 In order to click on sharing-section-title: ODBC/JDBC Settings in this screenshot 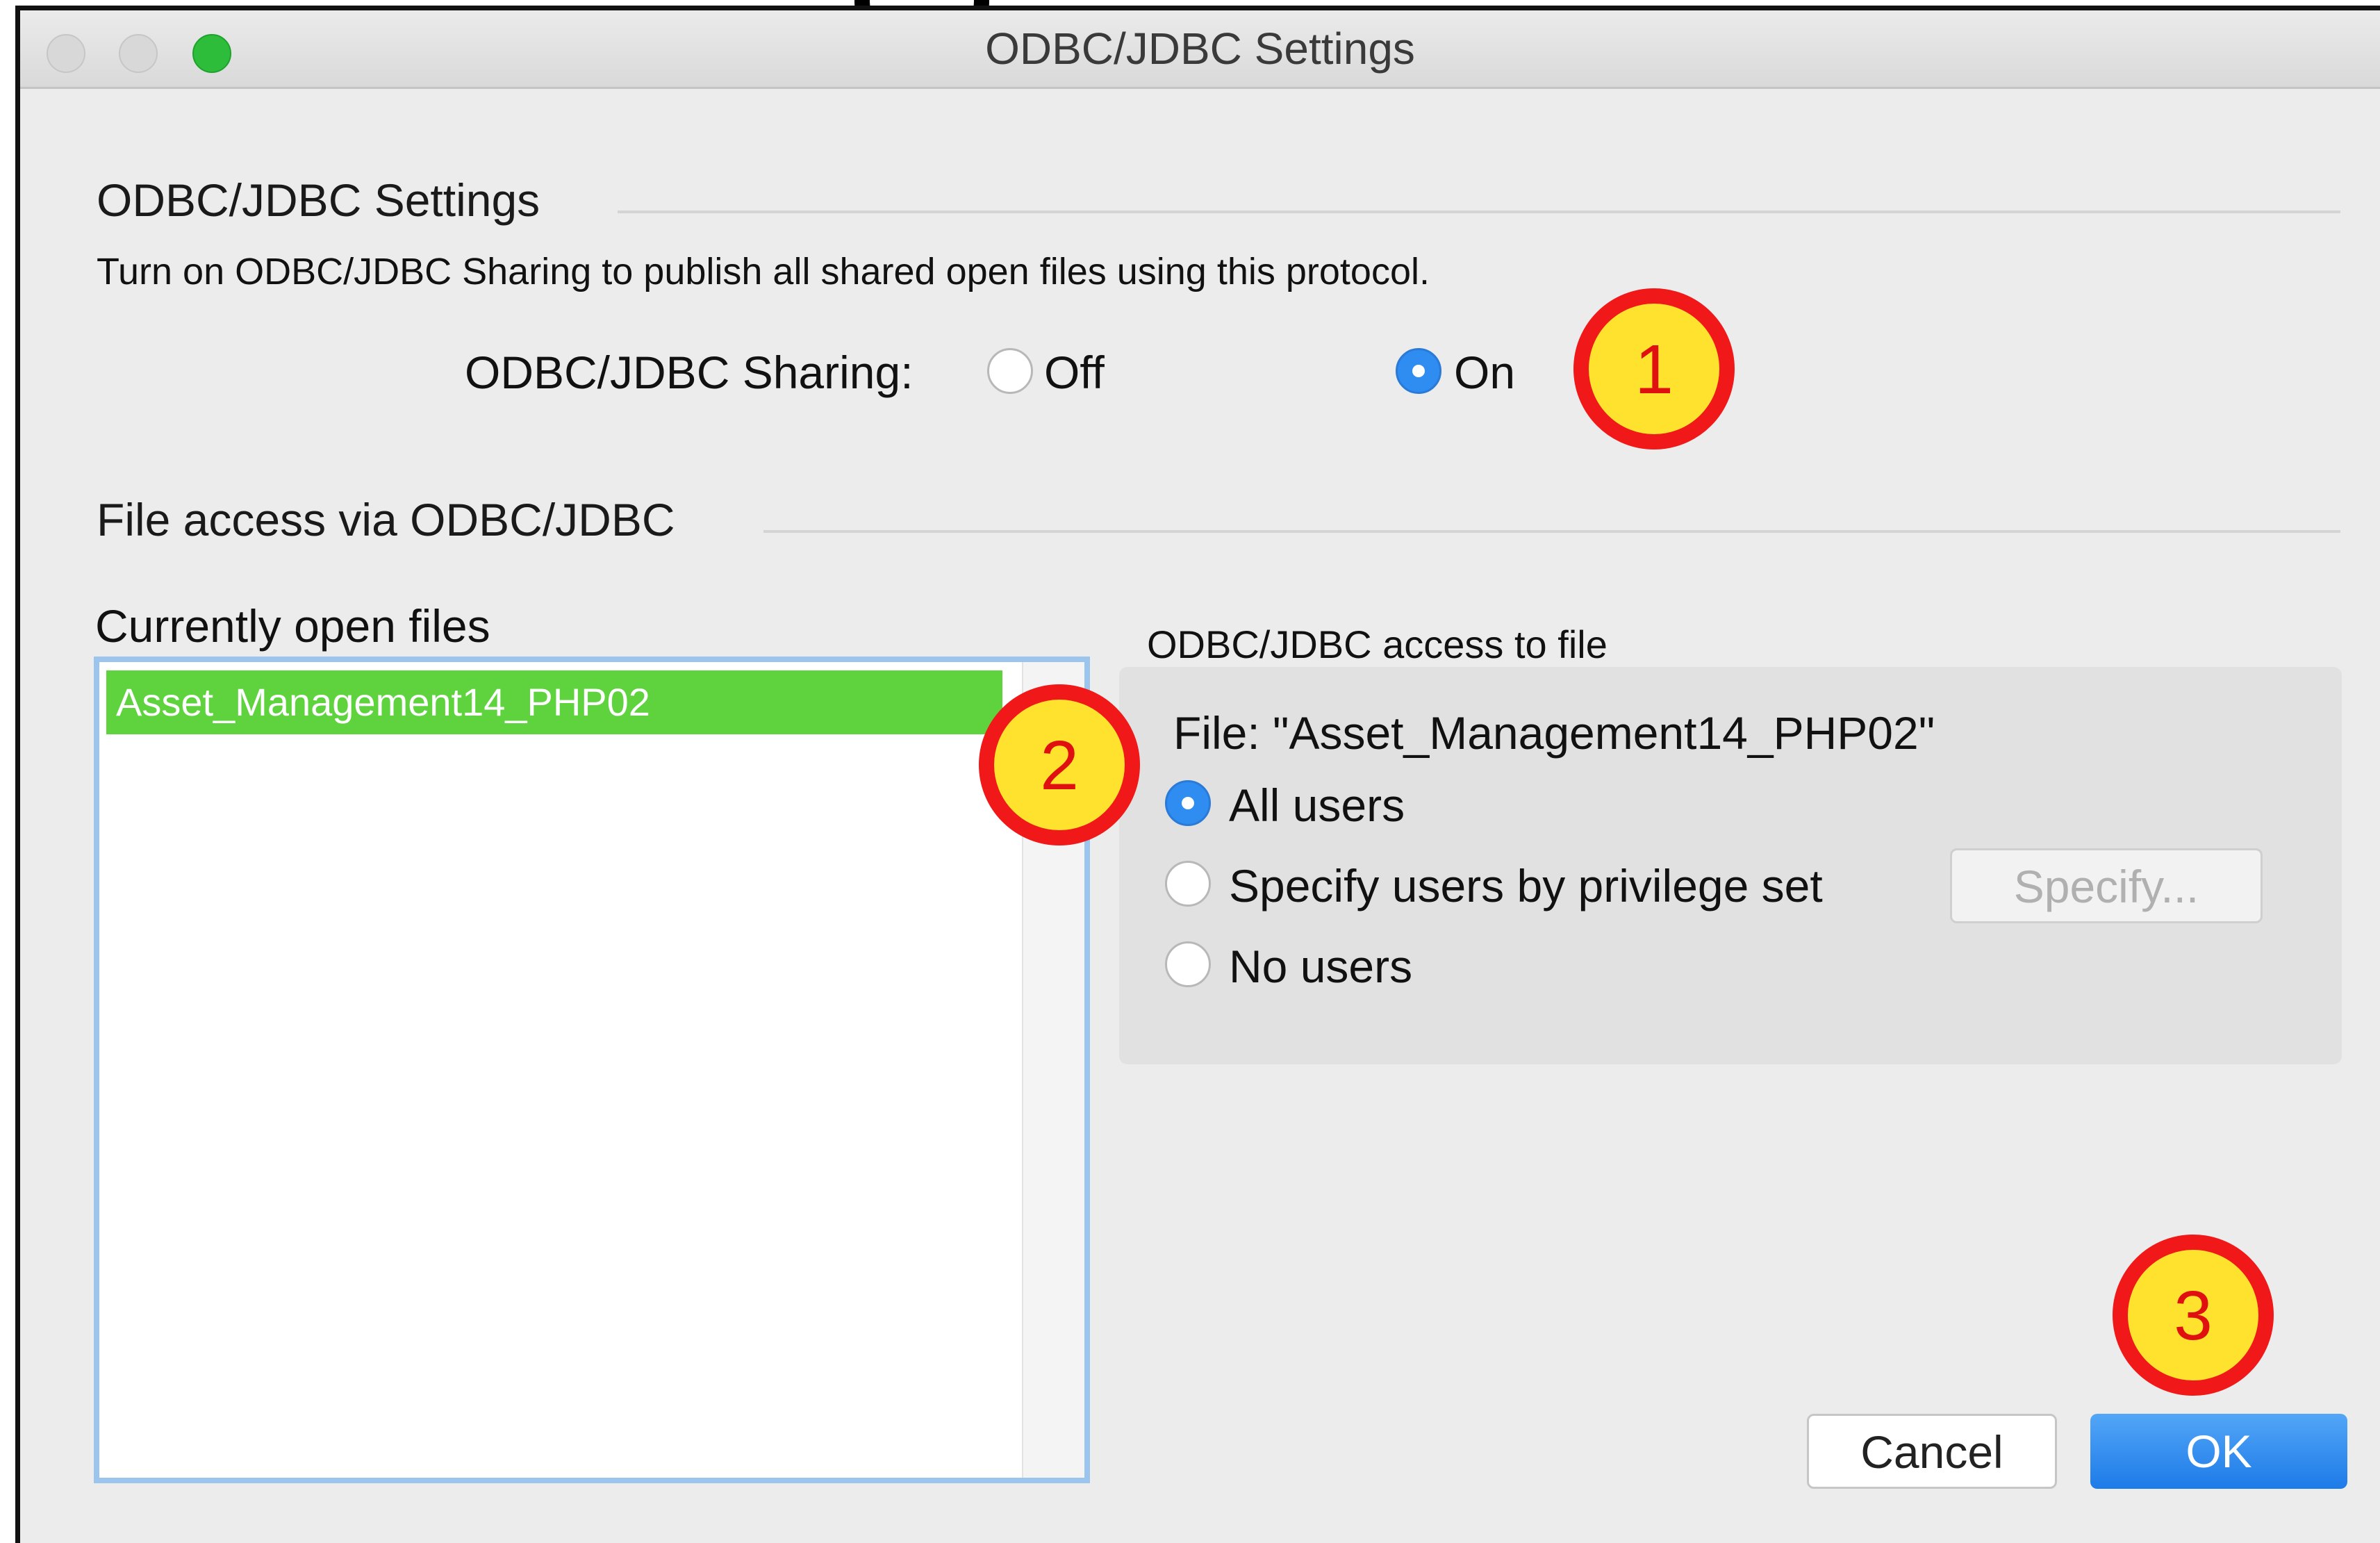, I will do `click(318, 200)`.